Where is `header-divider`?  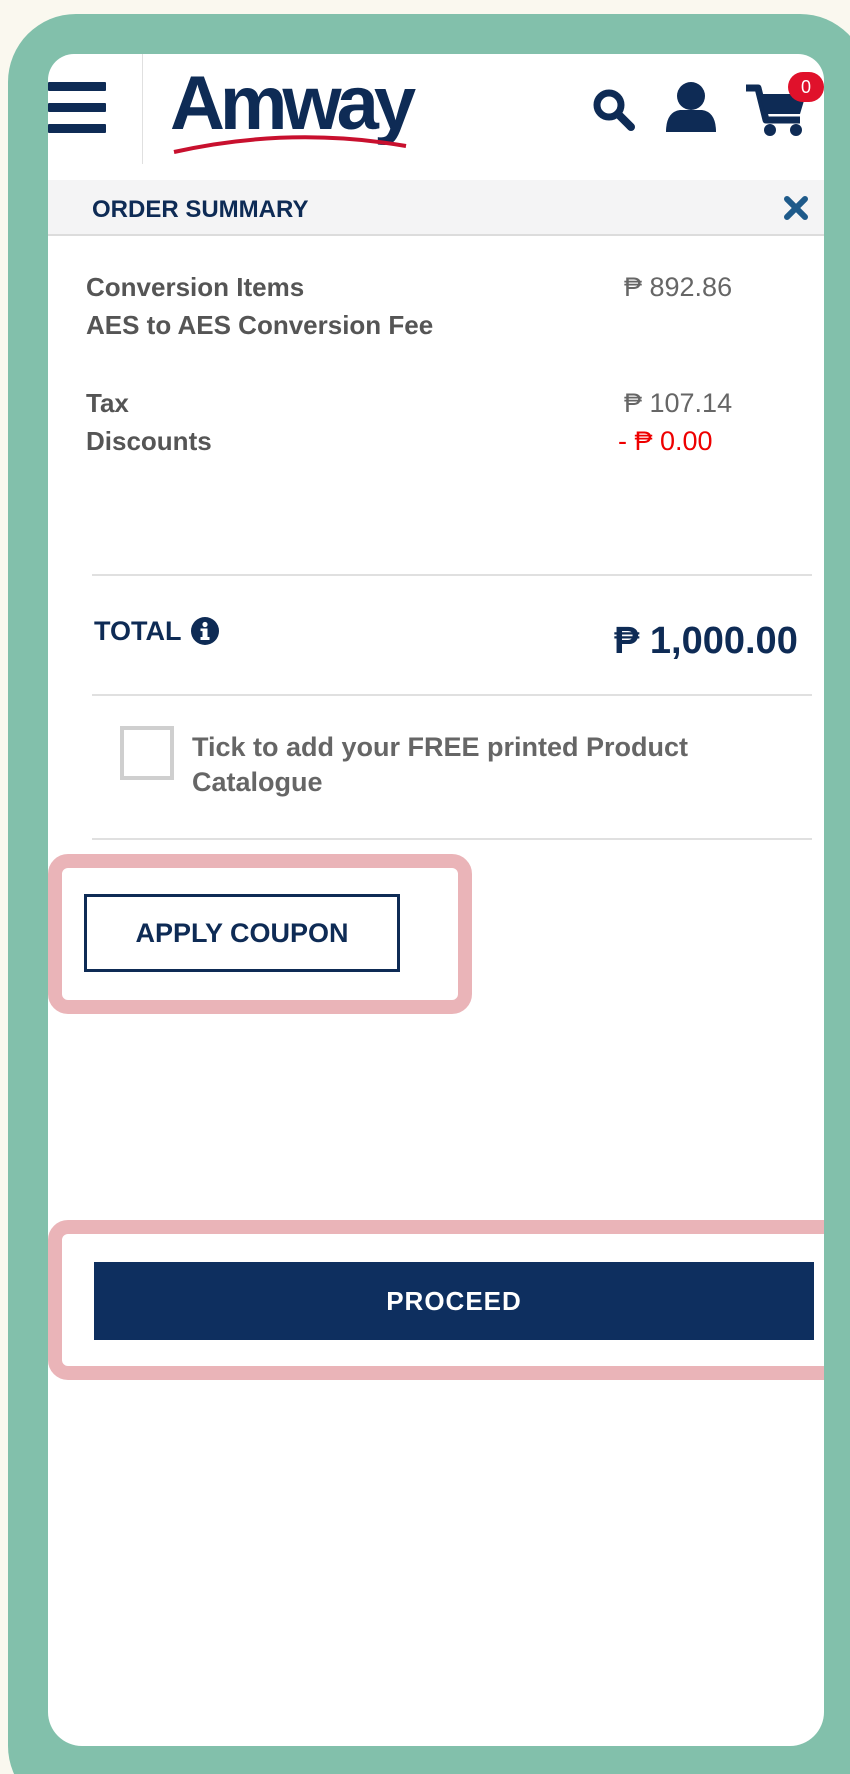
header-divider is located at coordinates (142, 109).